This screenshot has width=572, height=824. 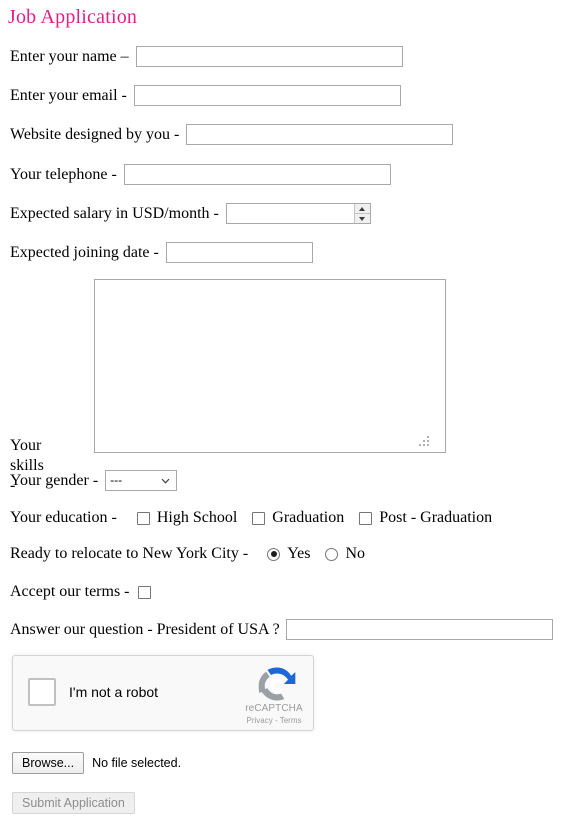 I want to click on telephone-label: Your telephone -, so click(x=63, y=174).